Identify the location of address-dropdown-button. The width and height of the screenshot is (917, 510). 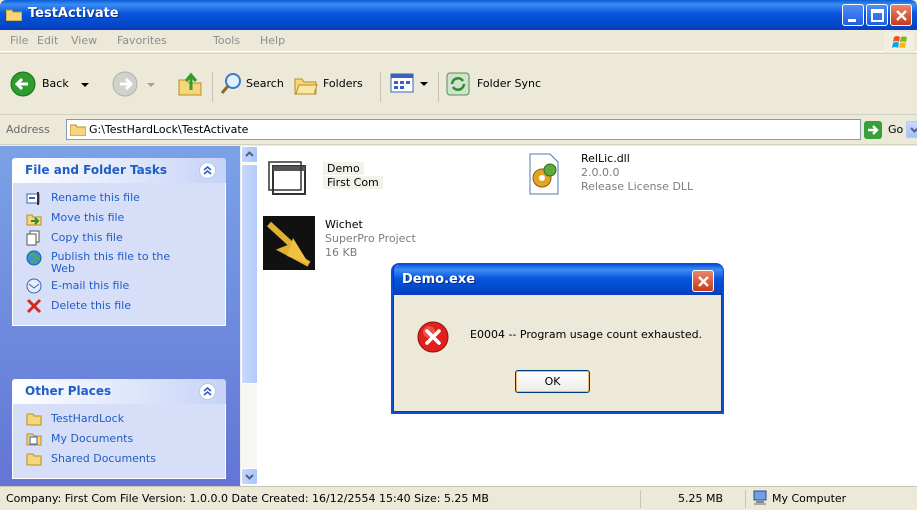
(911, 129).